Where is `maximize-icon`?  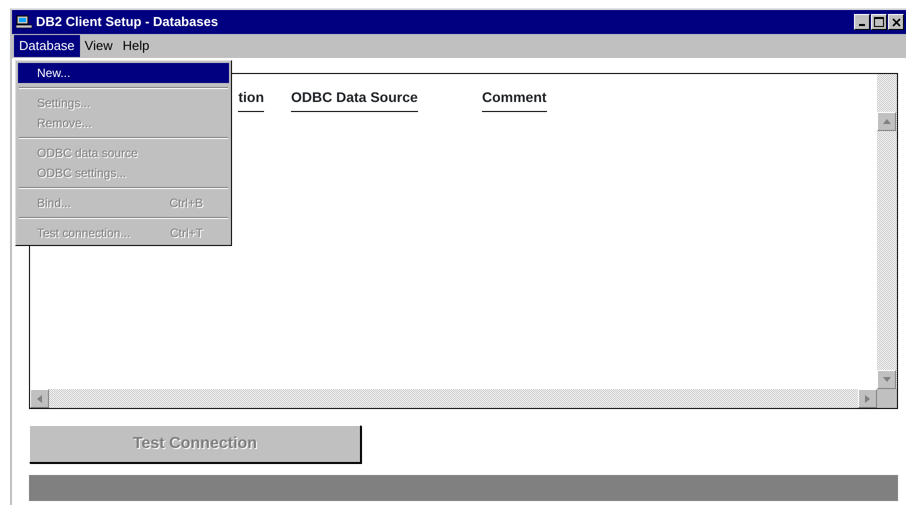
maximize-icon is located at coordinates (879, 22).